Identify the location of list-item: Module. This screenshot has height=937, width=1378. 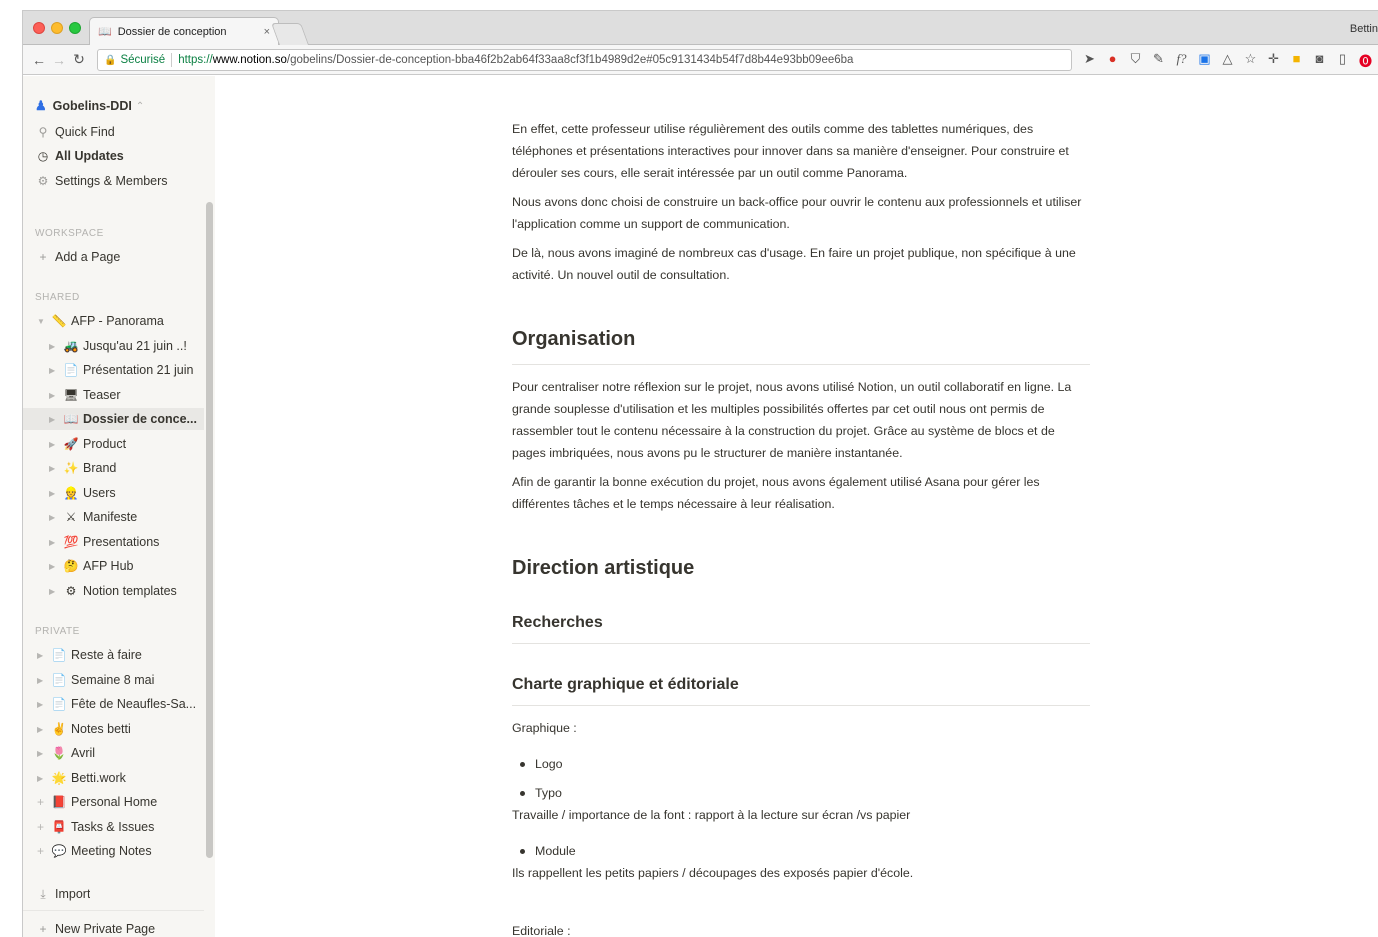
(548, 851).